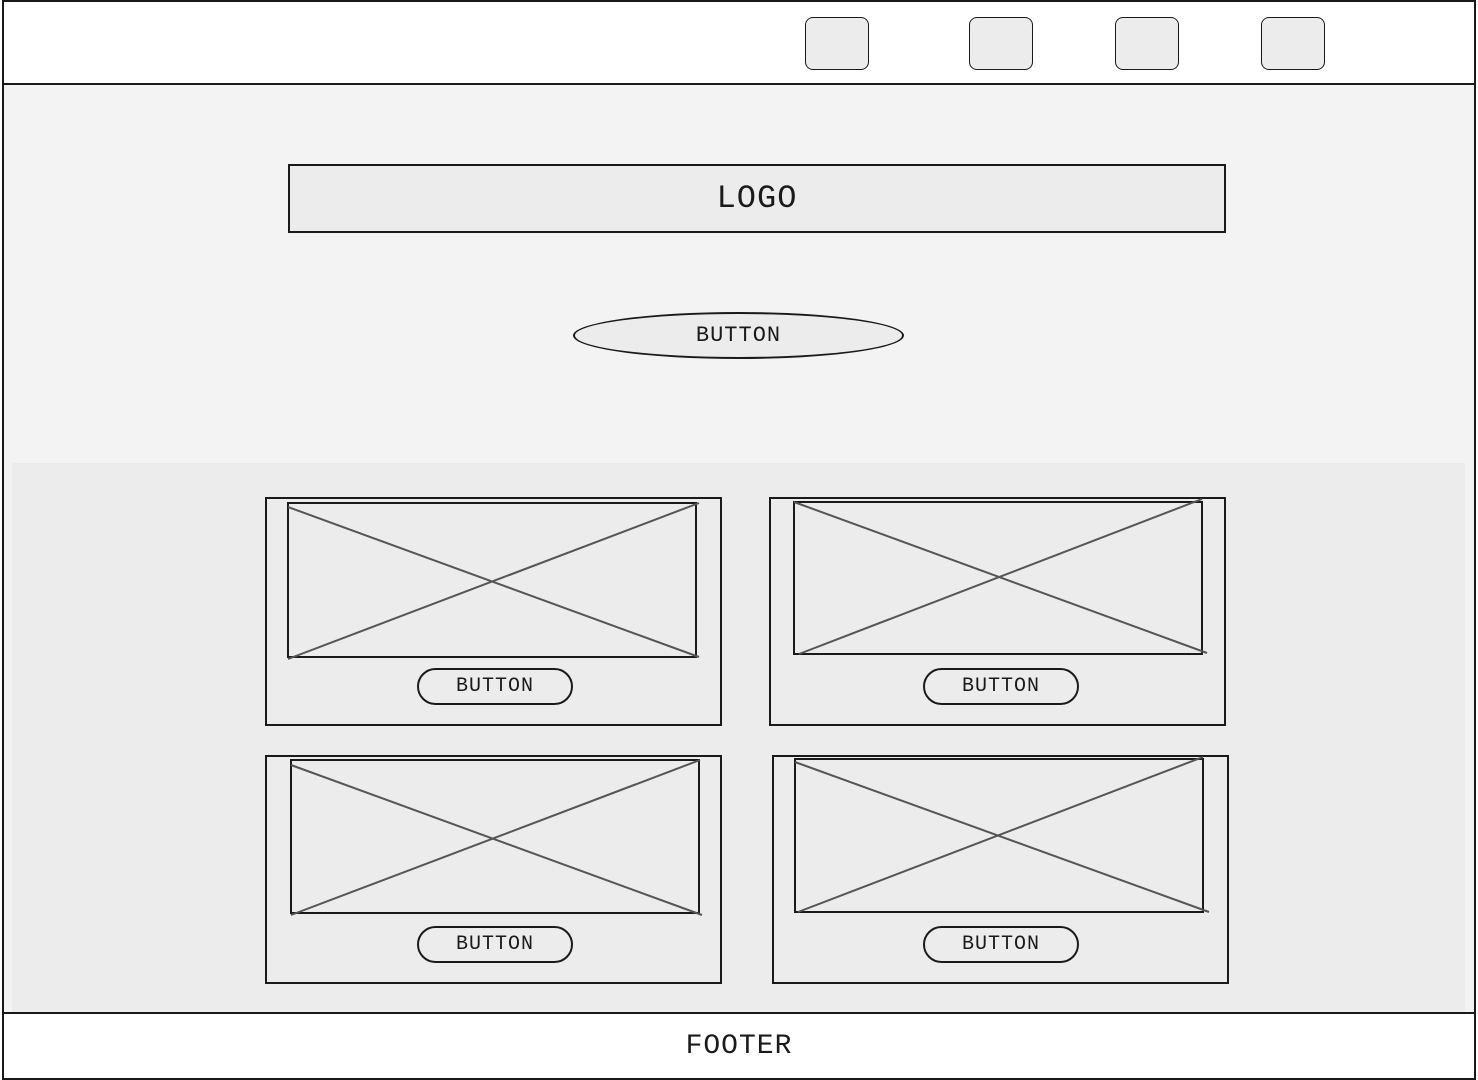  I want to click on card-1: BUTTON, so click(493, 611).